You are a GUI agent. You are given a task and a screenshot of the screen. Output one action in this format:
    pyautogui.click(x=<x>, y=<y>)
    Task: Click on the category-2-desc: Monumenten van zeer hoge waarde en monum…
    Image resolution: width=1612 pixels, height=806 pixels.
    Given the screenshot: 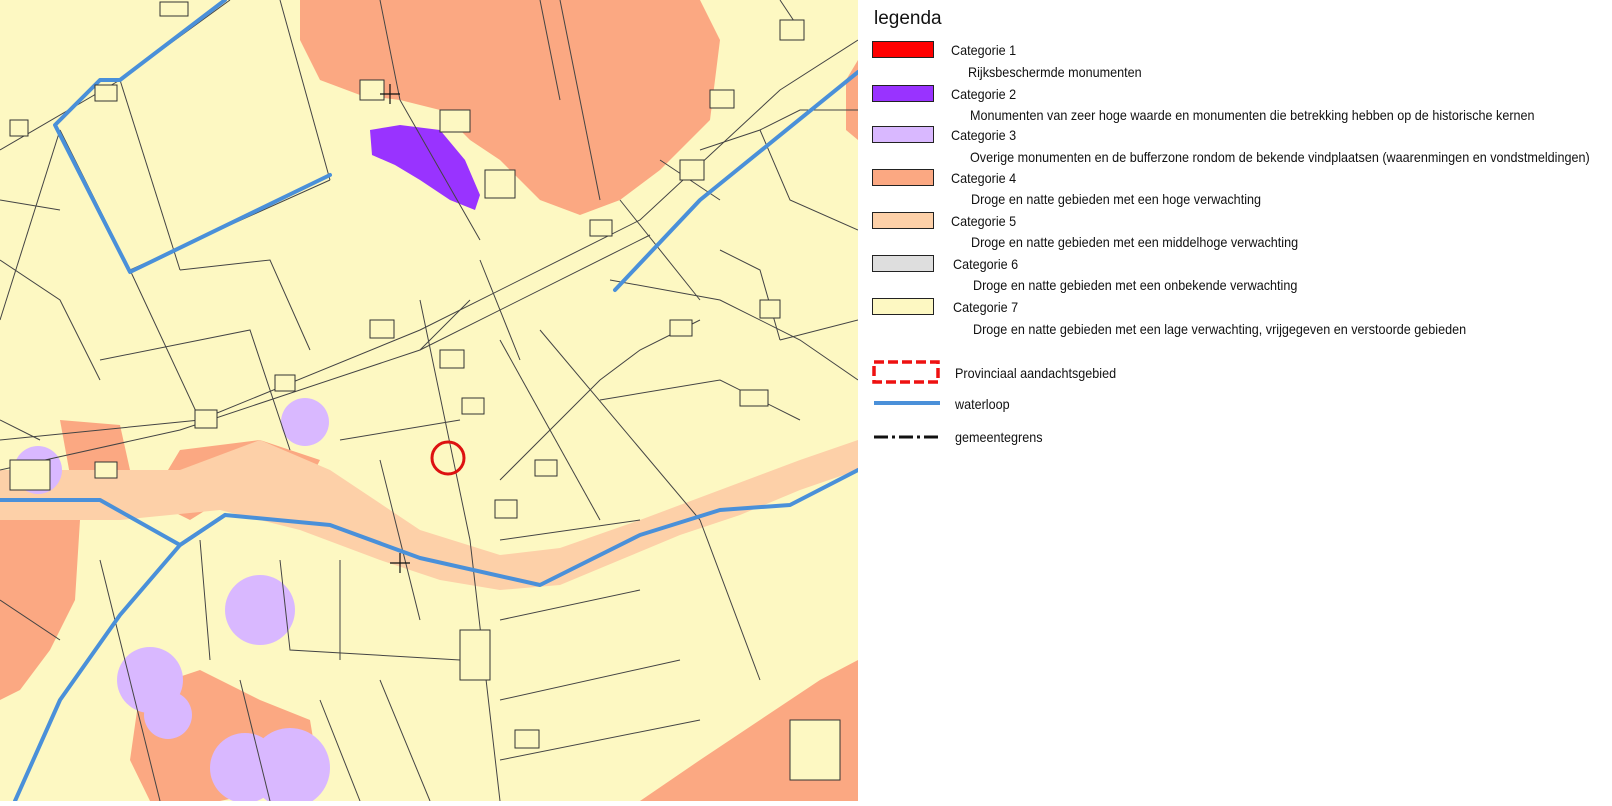 What is the action you would take?
    pyautogui.click(x=1252, y=115)
    